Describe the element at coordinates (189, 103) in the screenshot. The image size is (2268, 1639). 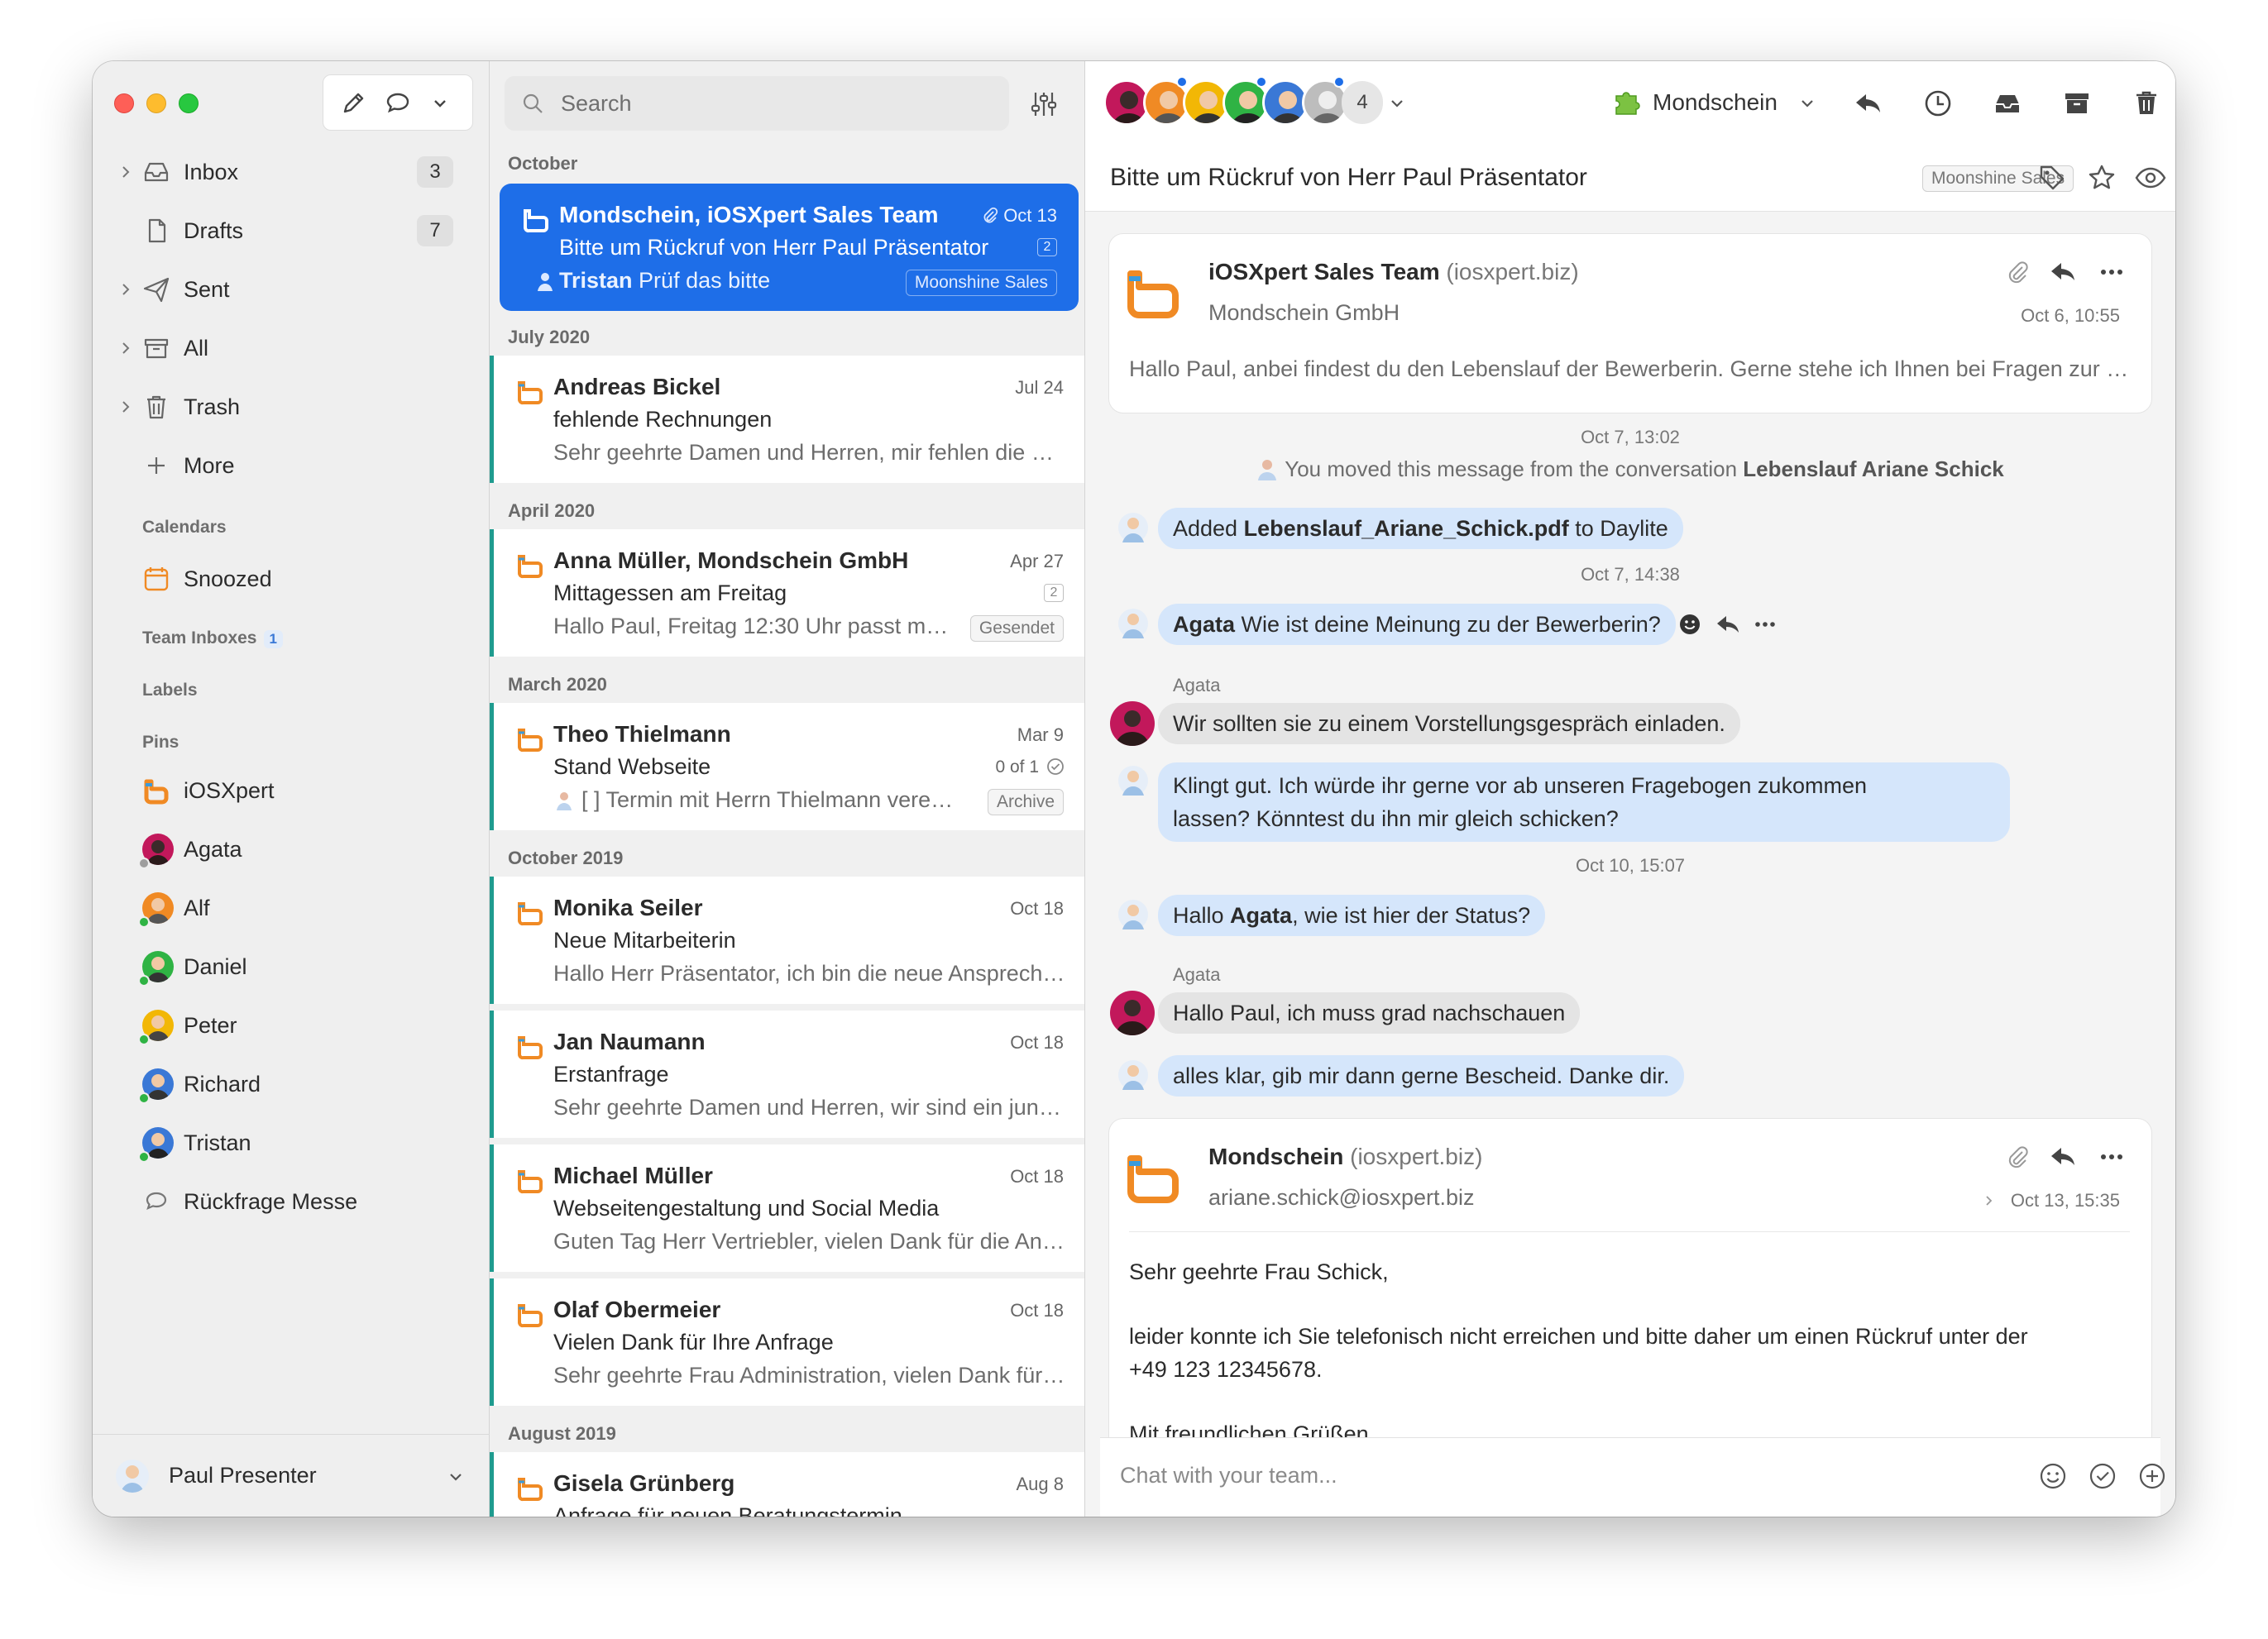
I see `zoom-window-button` at that location.